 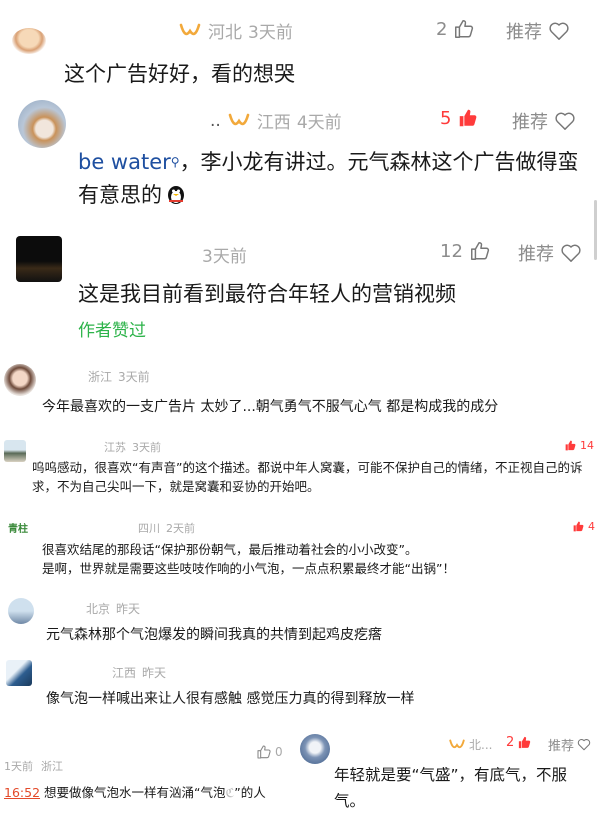 I want to click on comment-meta: 江西 昨天, so click(x=139, y=672).